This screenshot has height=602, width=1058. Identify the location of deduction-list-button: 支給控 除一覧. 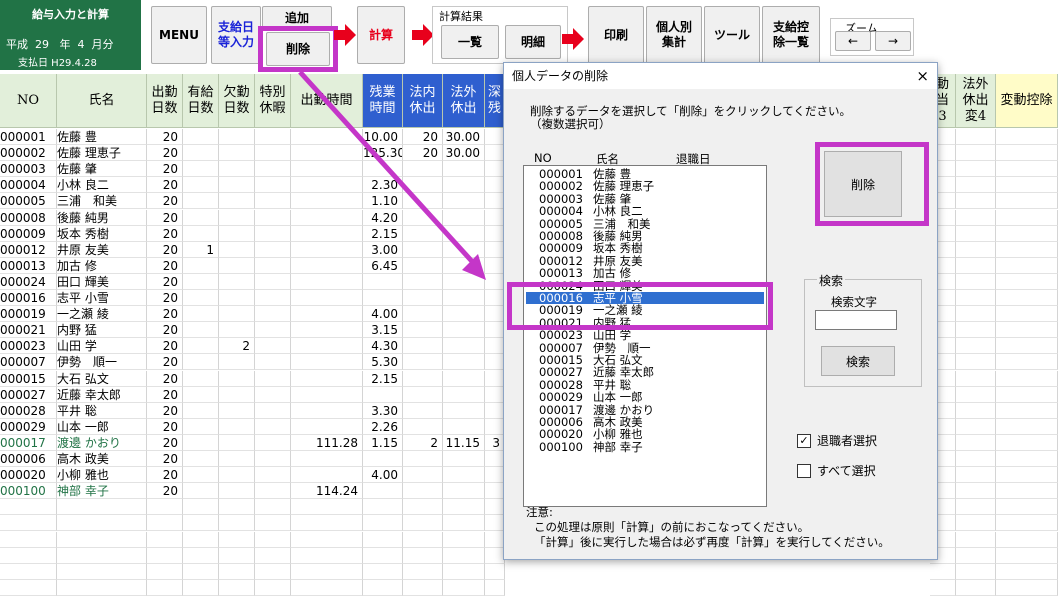
(791, 35).